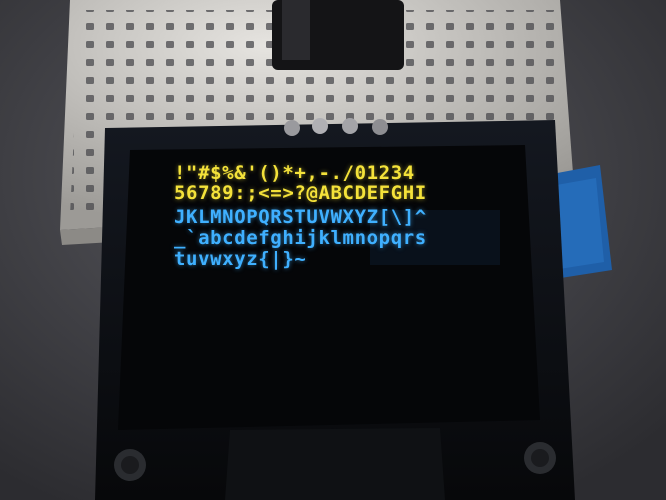 The image size is (666, 500). What do you see at coordinates (338, 35) in the screenshot?
I see `black-component` at bounding box center [338, 35].